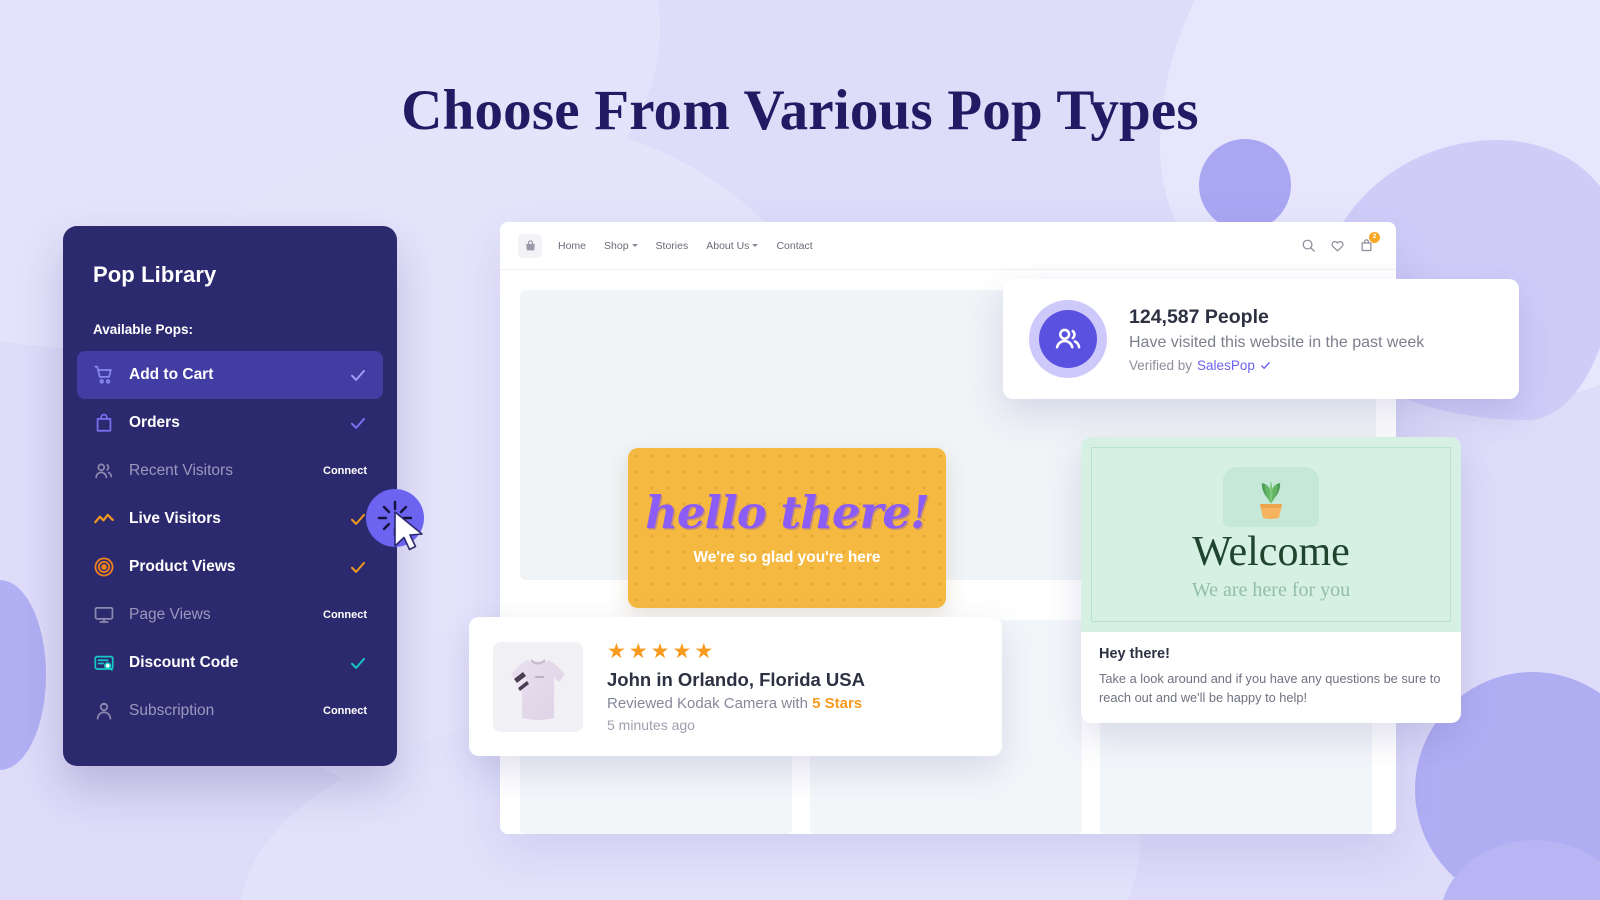 The image size is (1600, 900). I want to click on shopping-bag-logo-icon, so click(530, 245).